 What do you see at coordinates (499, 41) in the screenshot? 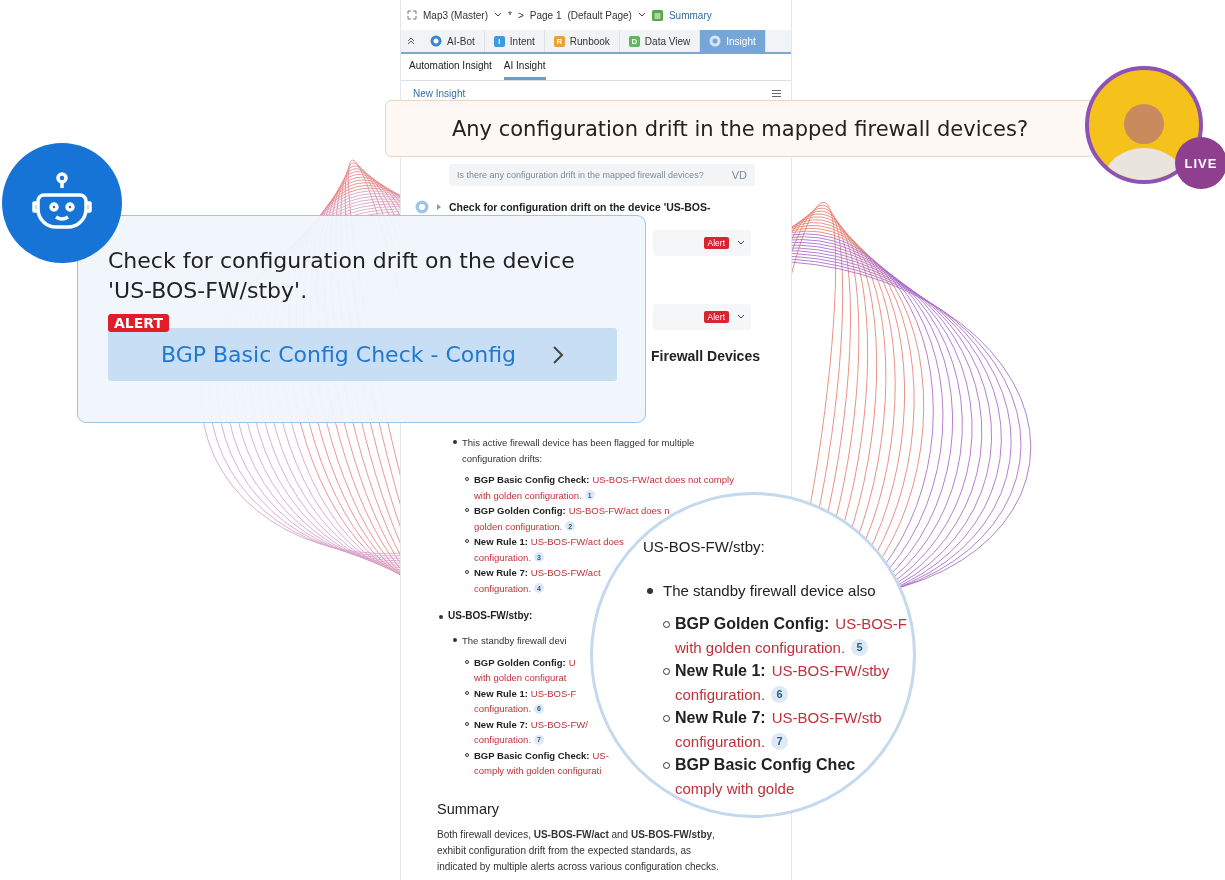
I see `letter-badge: I` at bounding box center [499, 41].